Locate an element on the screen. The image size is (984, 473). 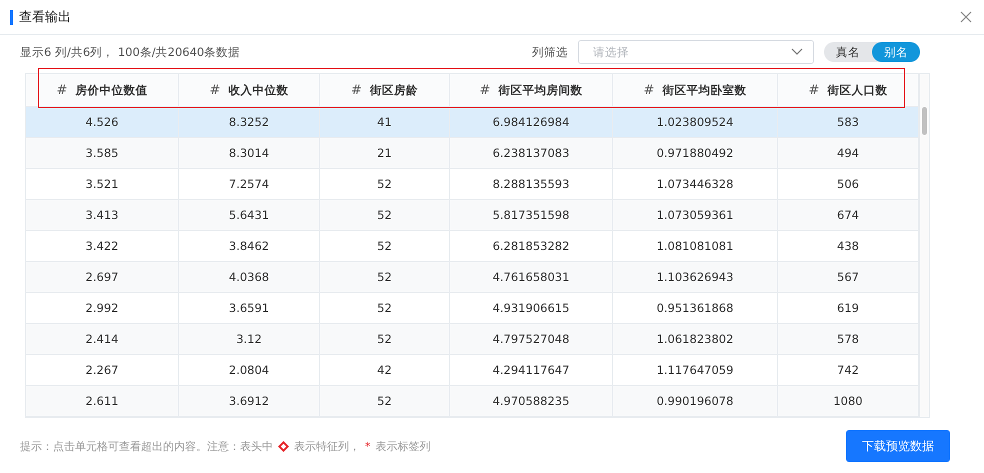
column-header: # 街区平均卧室数 is located at coordinates (695, 90).